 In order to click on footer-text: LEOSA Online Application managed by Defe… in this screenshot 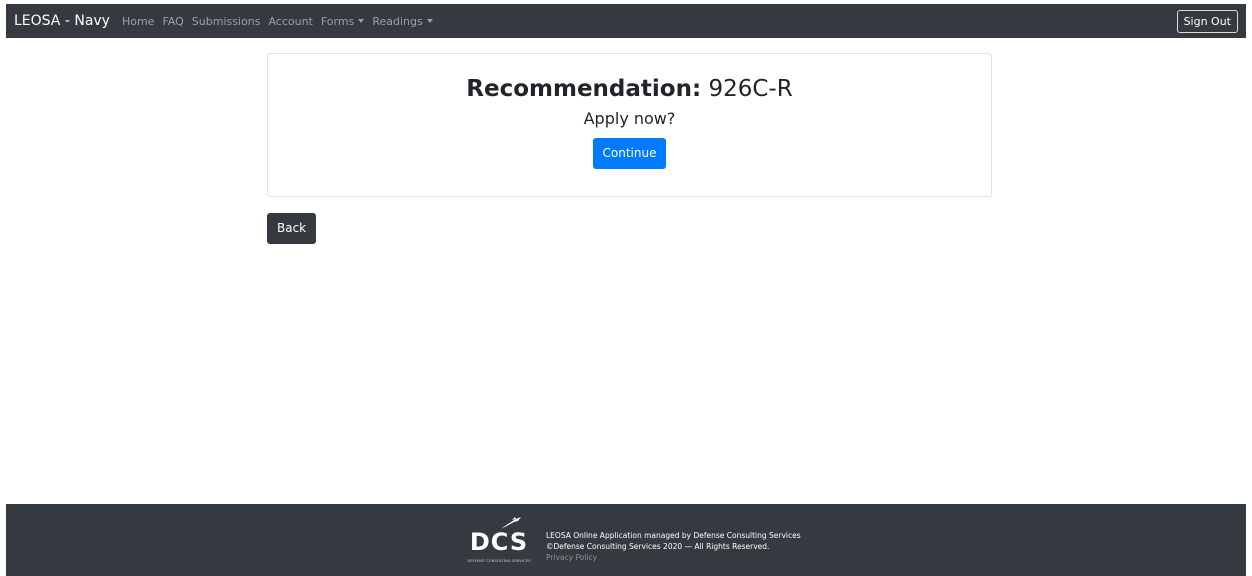, I will do `click(673, 546)`.